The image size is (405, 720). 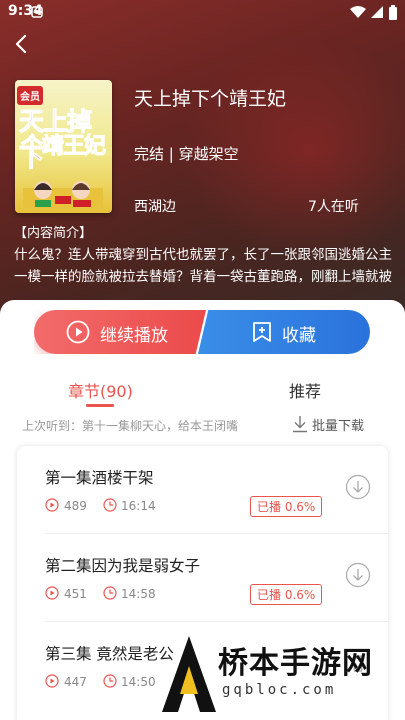 What do you see at coordinates (22, 44) in the screenshot?
I see `back-arrow-icon` at bounding box center [22, 44].